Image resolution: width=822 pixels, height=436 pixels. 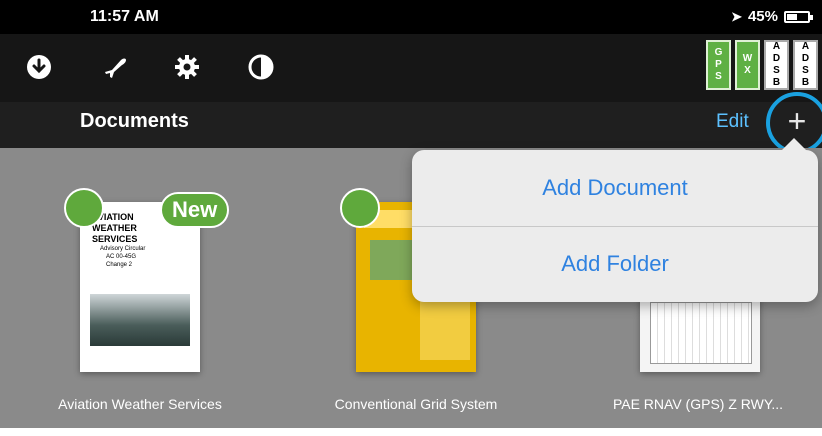 I want to click on plus-icon: +, so click(x=797, y=121).